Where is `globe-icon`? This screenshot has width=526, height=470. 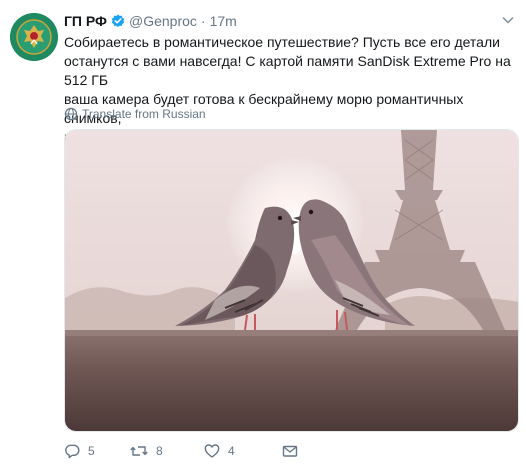 globe-icon is located at coordinates (71, 114).